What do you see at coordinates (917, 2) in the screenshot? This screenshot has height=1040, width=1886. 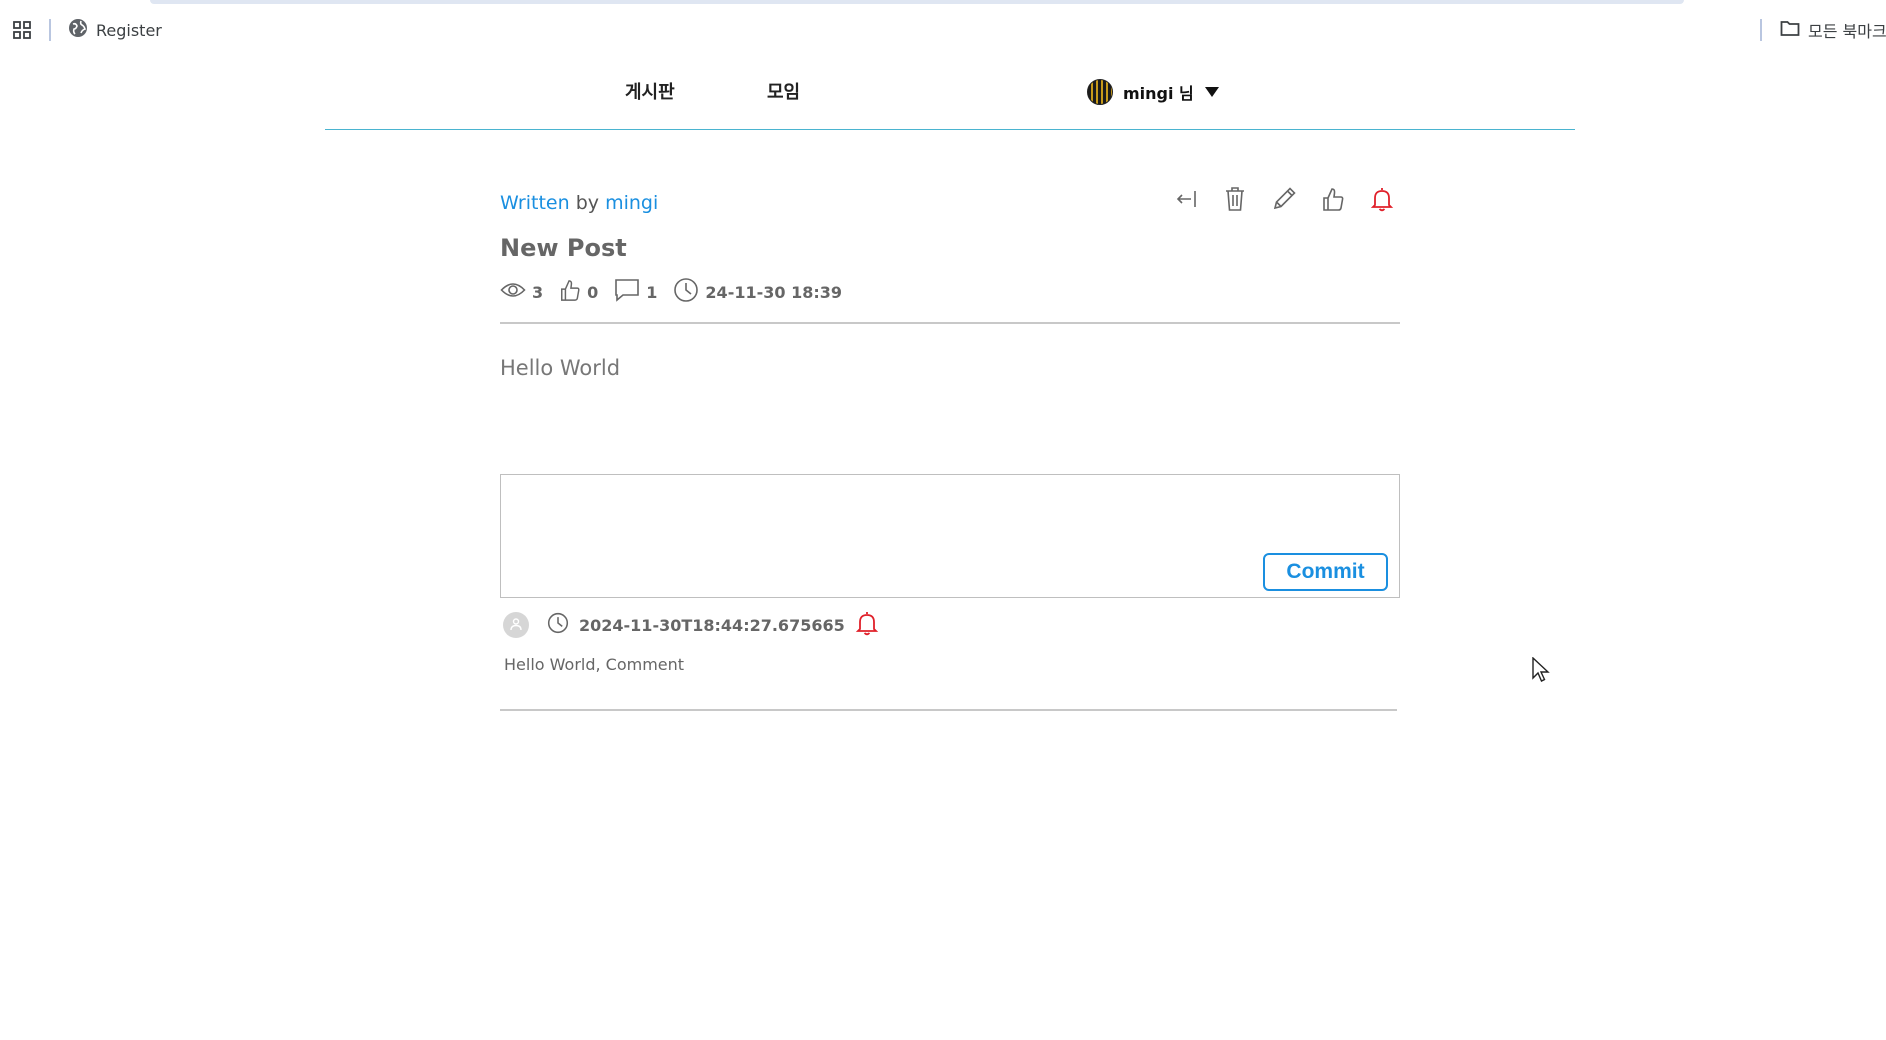 I see `tab-strip-edge` at bounding box center [917, 2].